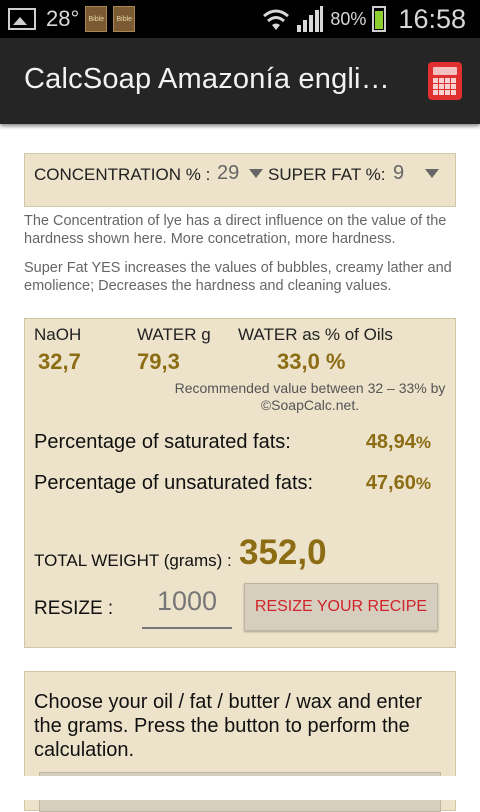  I want to click on water-pct-value: 33,0 %, so click(311, 361).